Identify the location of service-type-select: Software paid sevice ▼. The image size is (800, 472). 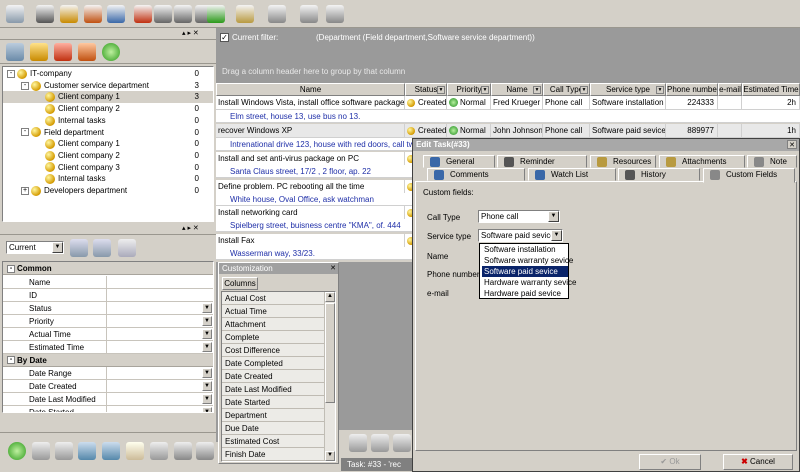
(520, 235).